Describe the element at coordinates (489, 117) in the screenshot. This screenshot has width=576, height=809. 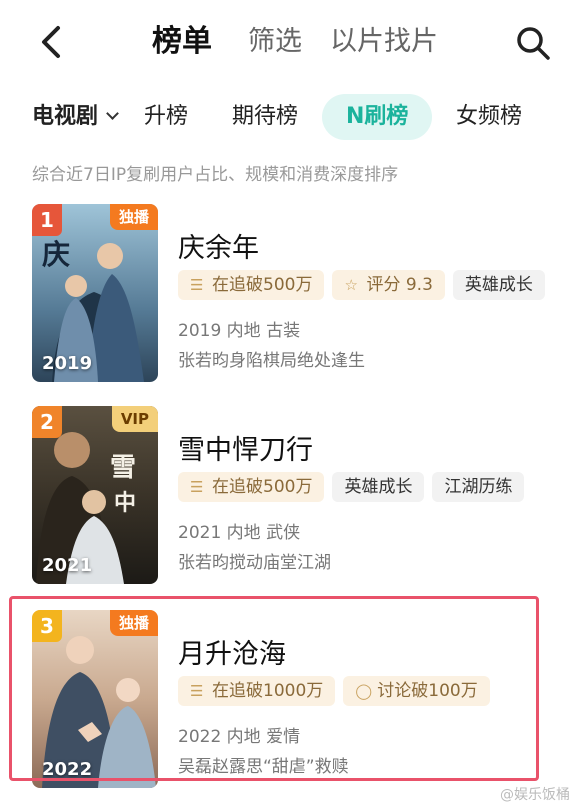
I see `tab-female: 女频榜` at that location.